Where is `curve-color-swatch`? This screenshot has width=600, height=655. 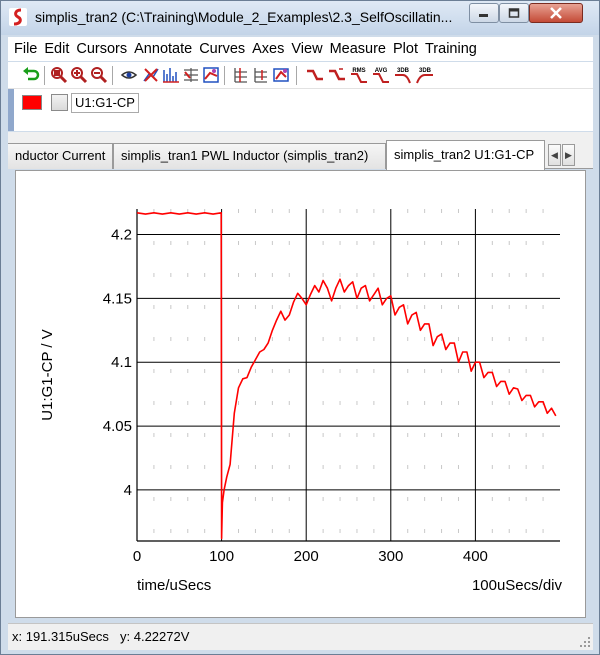 curve-color-swatch is located at coordinates (32, 102).